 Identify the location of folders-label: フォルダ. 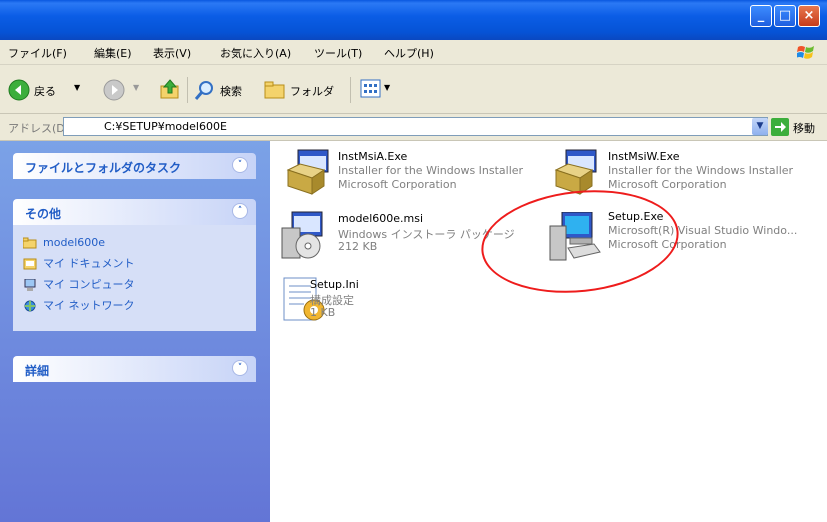
(312, 91).